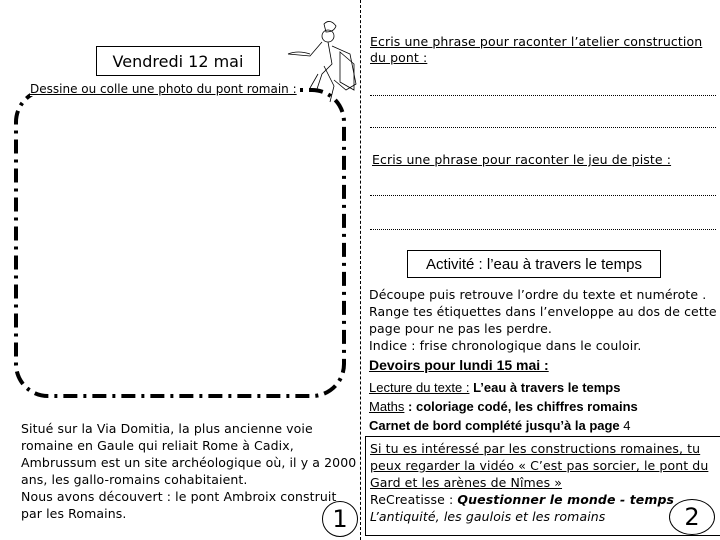 This screenshot has height=540, width=720. Describe the element at coordinates (387, 406) in the screenshot. I see `maths-label: Maths` at that location.